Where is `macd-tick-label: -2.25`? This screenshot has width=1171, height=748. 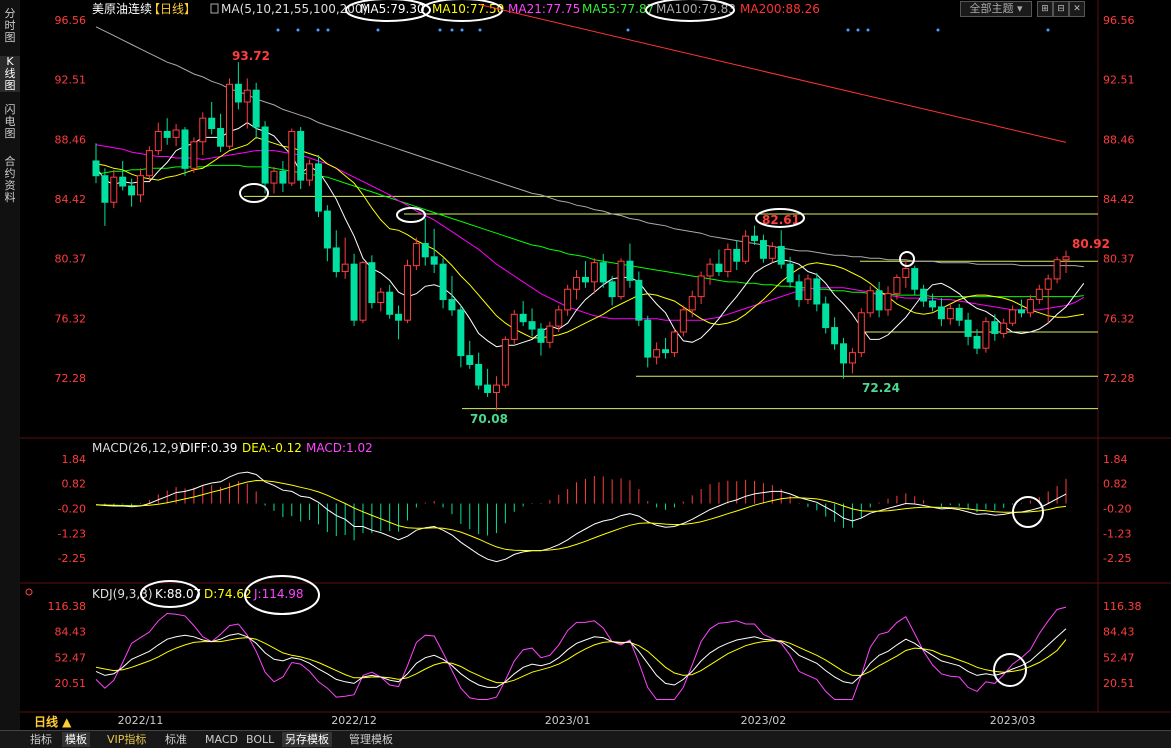
macd-tick-label: -2.25 is located at coordinates (1117, 558).